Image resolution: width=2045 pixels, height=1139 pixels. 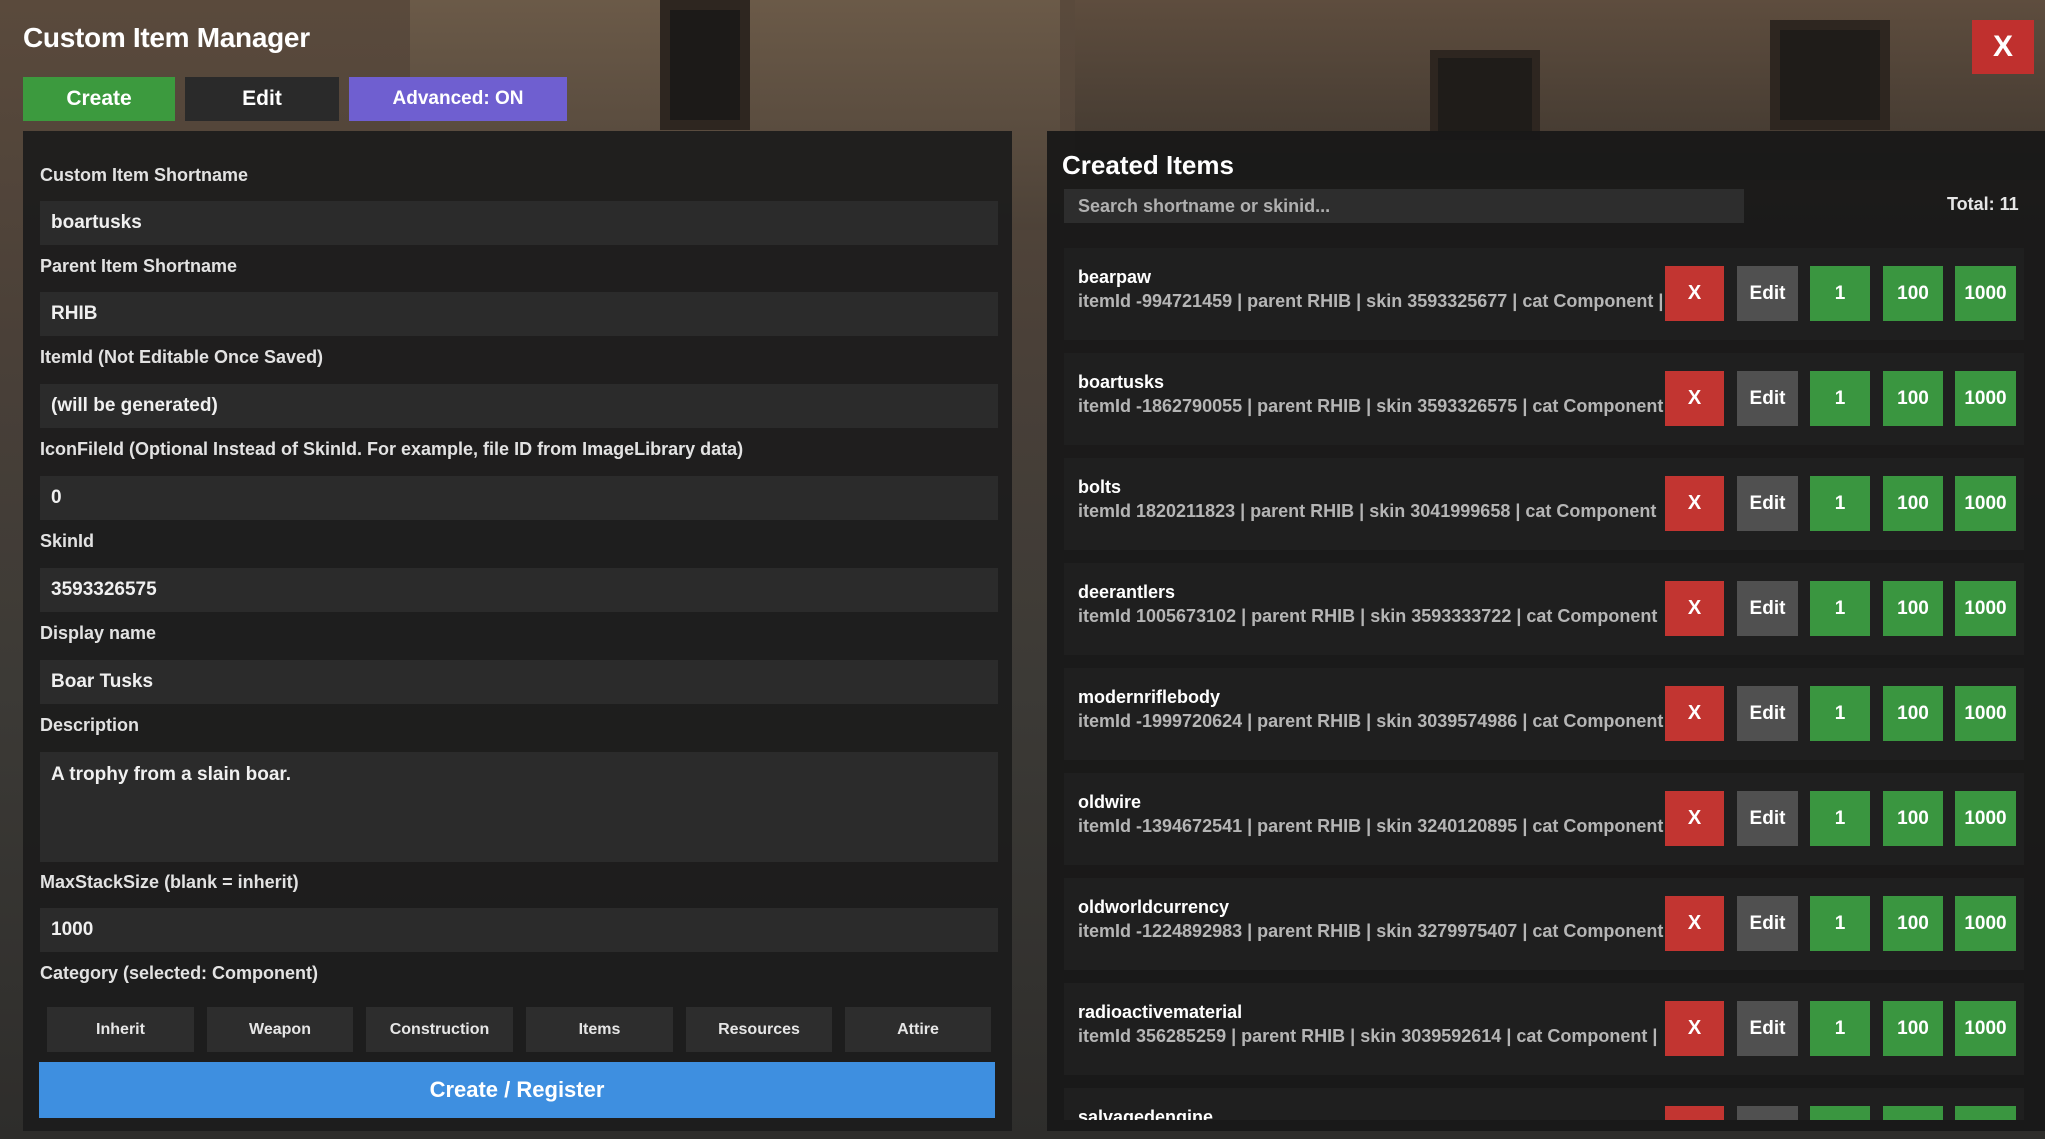 I want to click on itemid-input: (will be generated), so click(x=519, y=406).